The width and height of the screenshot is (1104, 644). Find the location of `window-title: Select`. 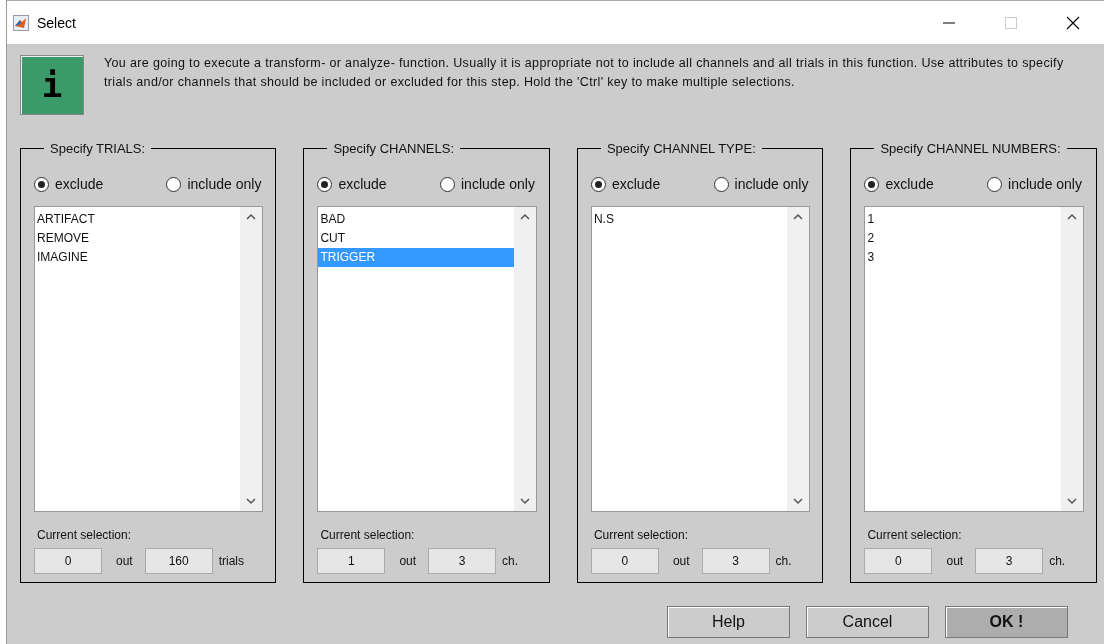

window-title: Select is located at coordinates (57, 22).